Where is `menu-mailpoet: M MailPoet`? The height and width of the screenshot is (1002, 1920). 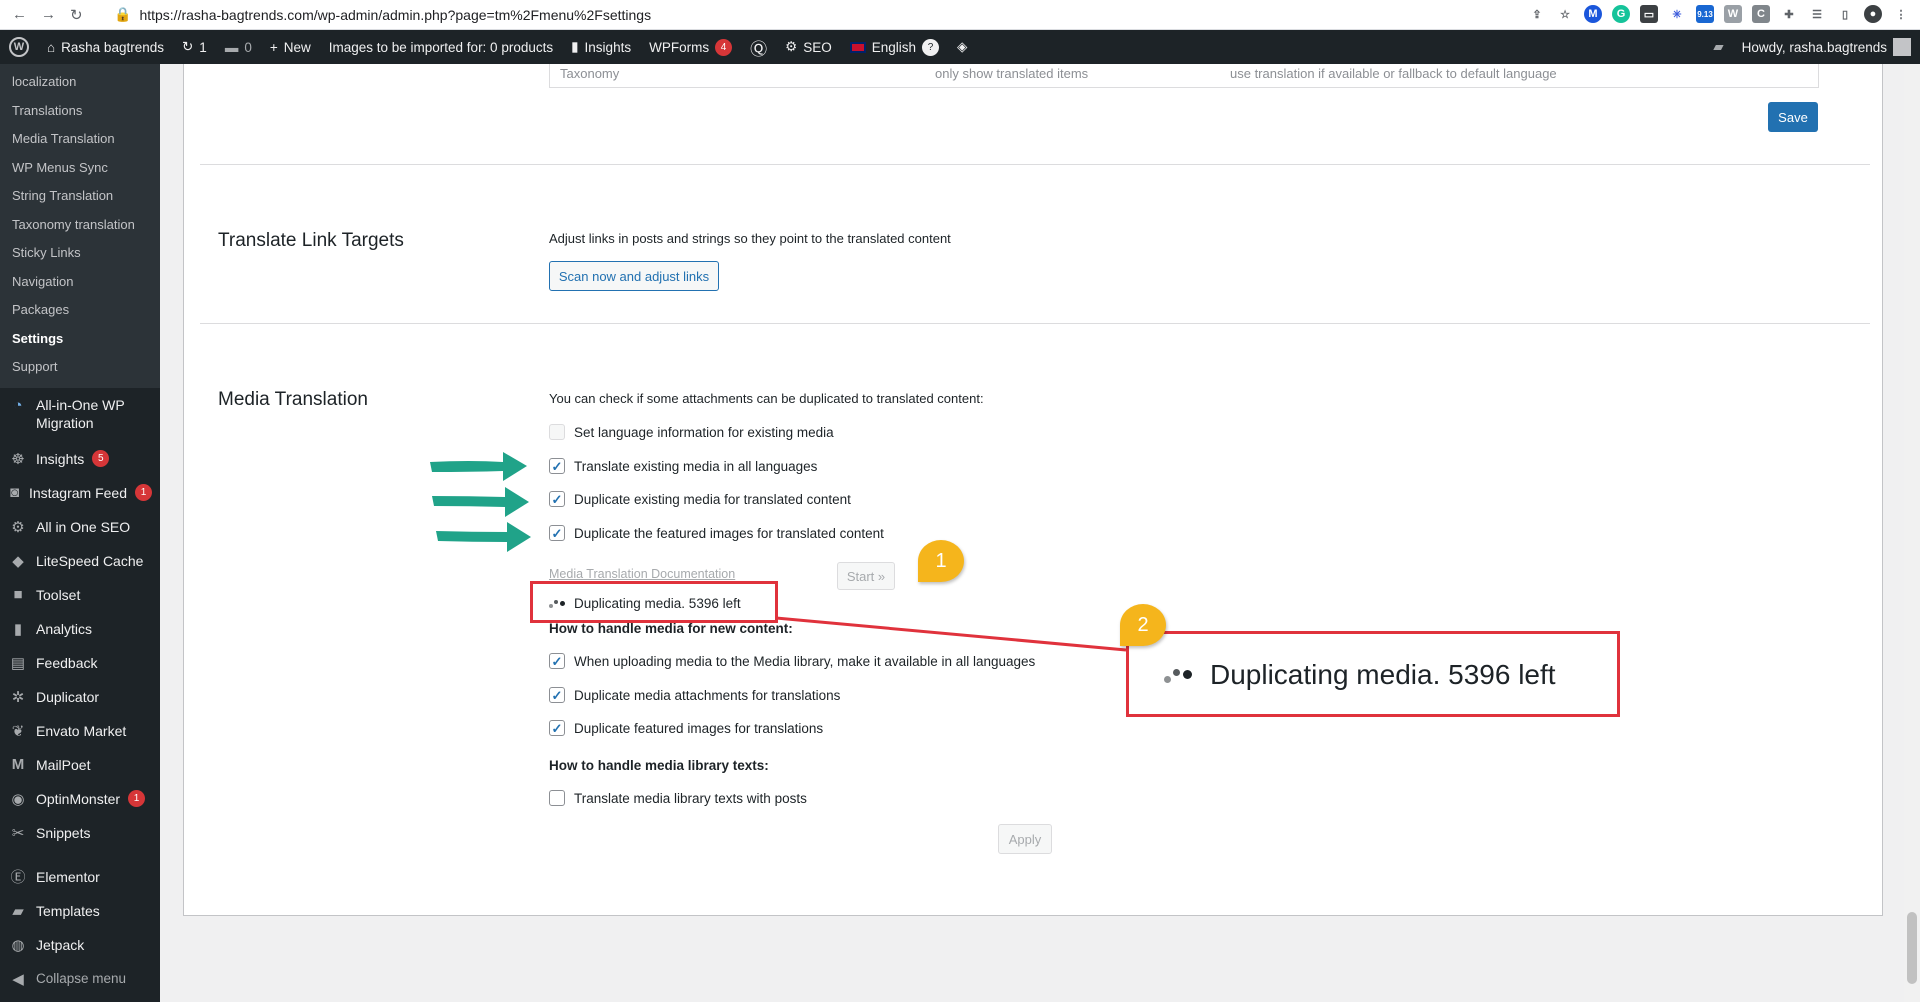
menu-mailpoet: M MailPoet is located at coordinates (80, 765).